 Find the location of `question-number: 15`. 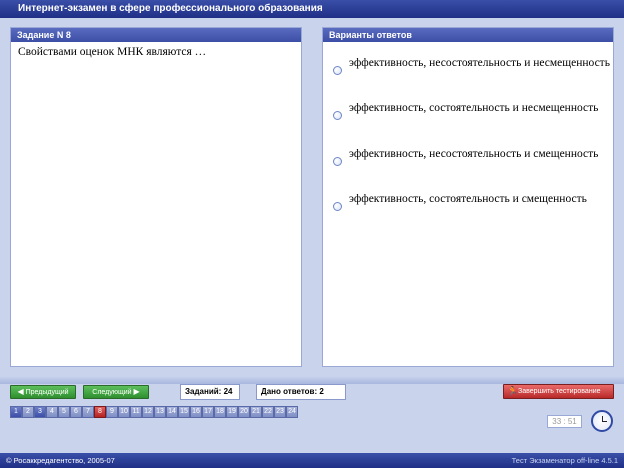

question-number: 15 is located at coordinates (184, 412).